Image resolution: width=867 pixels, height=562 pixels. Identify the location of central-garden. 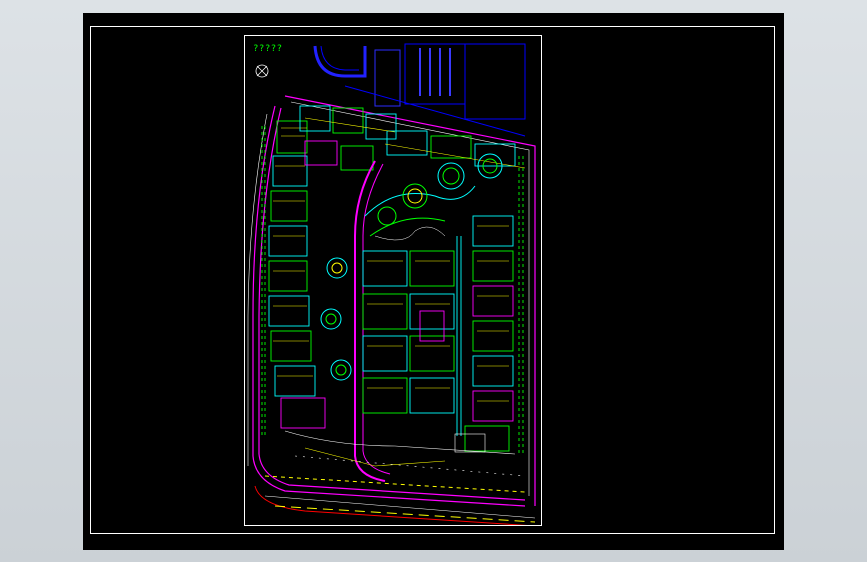
(411, 317).